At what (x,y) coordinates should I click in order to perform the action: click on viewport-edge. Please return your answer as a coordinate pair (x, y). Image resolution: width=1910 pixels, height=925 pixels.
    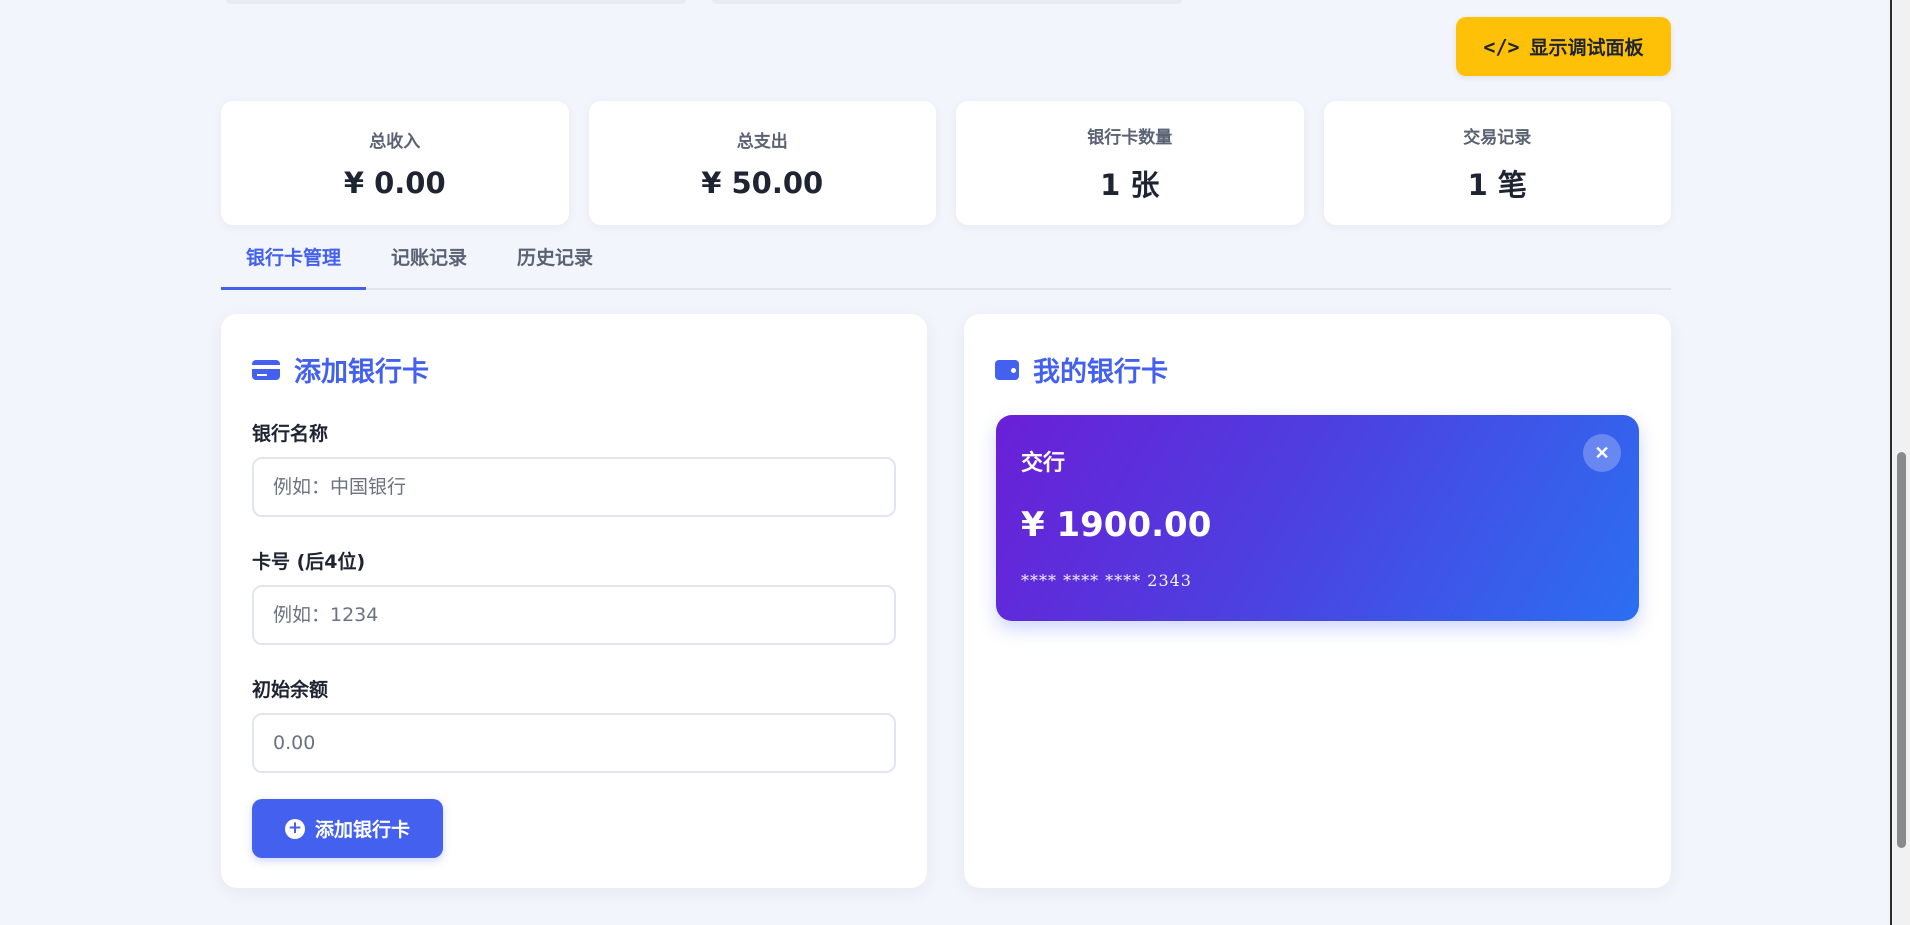
    Looking at the image, I should click on (1891, 462).